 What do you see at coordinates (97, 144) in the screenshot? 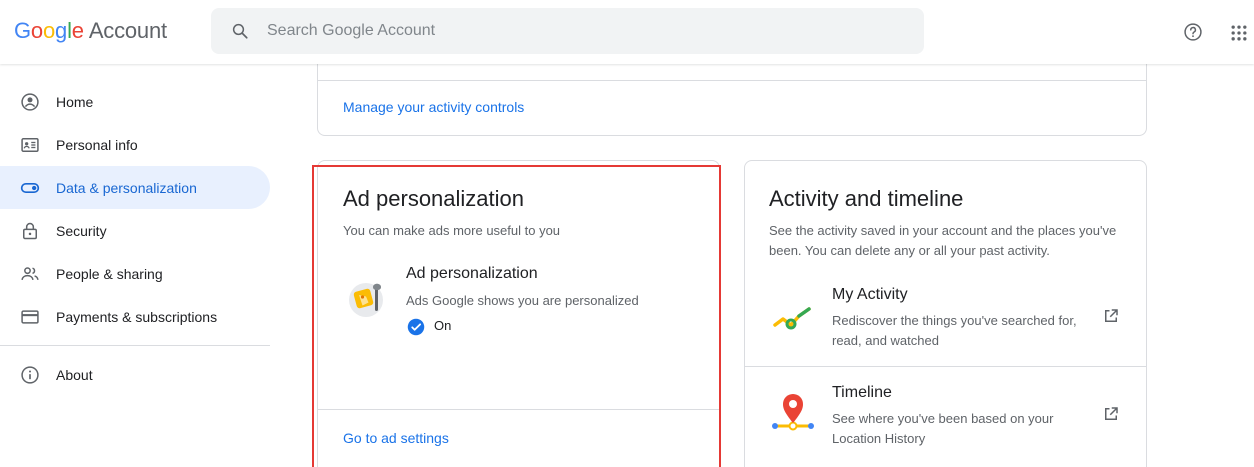
I see `sidebar-item-label: Personal info` at bounding box center [97, 144].